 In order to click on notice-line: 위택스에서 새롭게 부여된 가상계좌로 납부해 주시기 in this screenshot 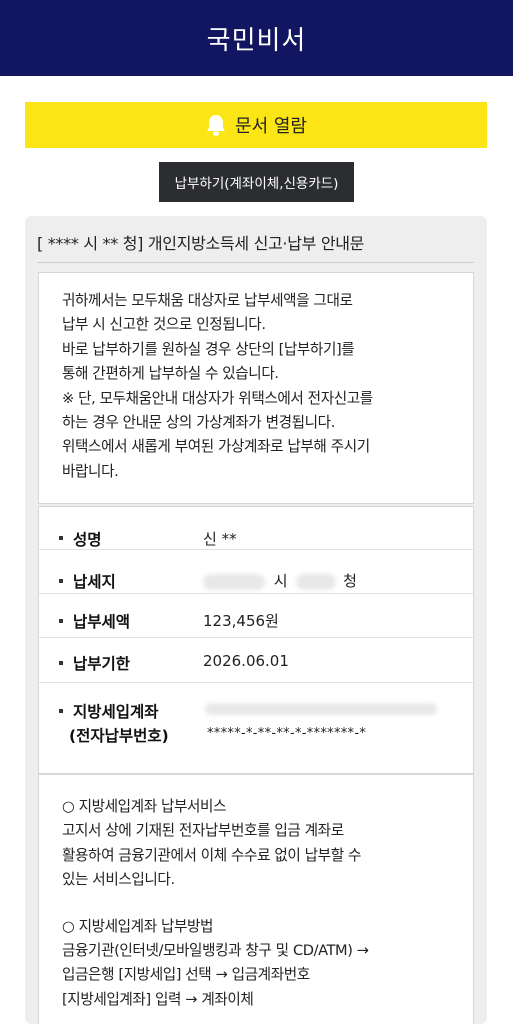, I will do `click(216, 447)`.